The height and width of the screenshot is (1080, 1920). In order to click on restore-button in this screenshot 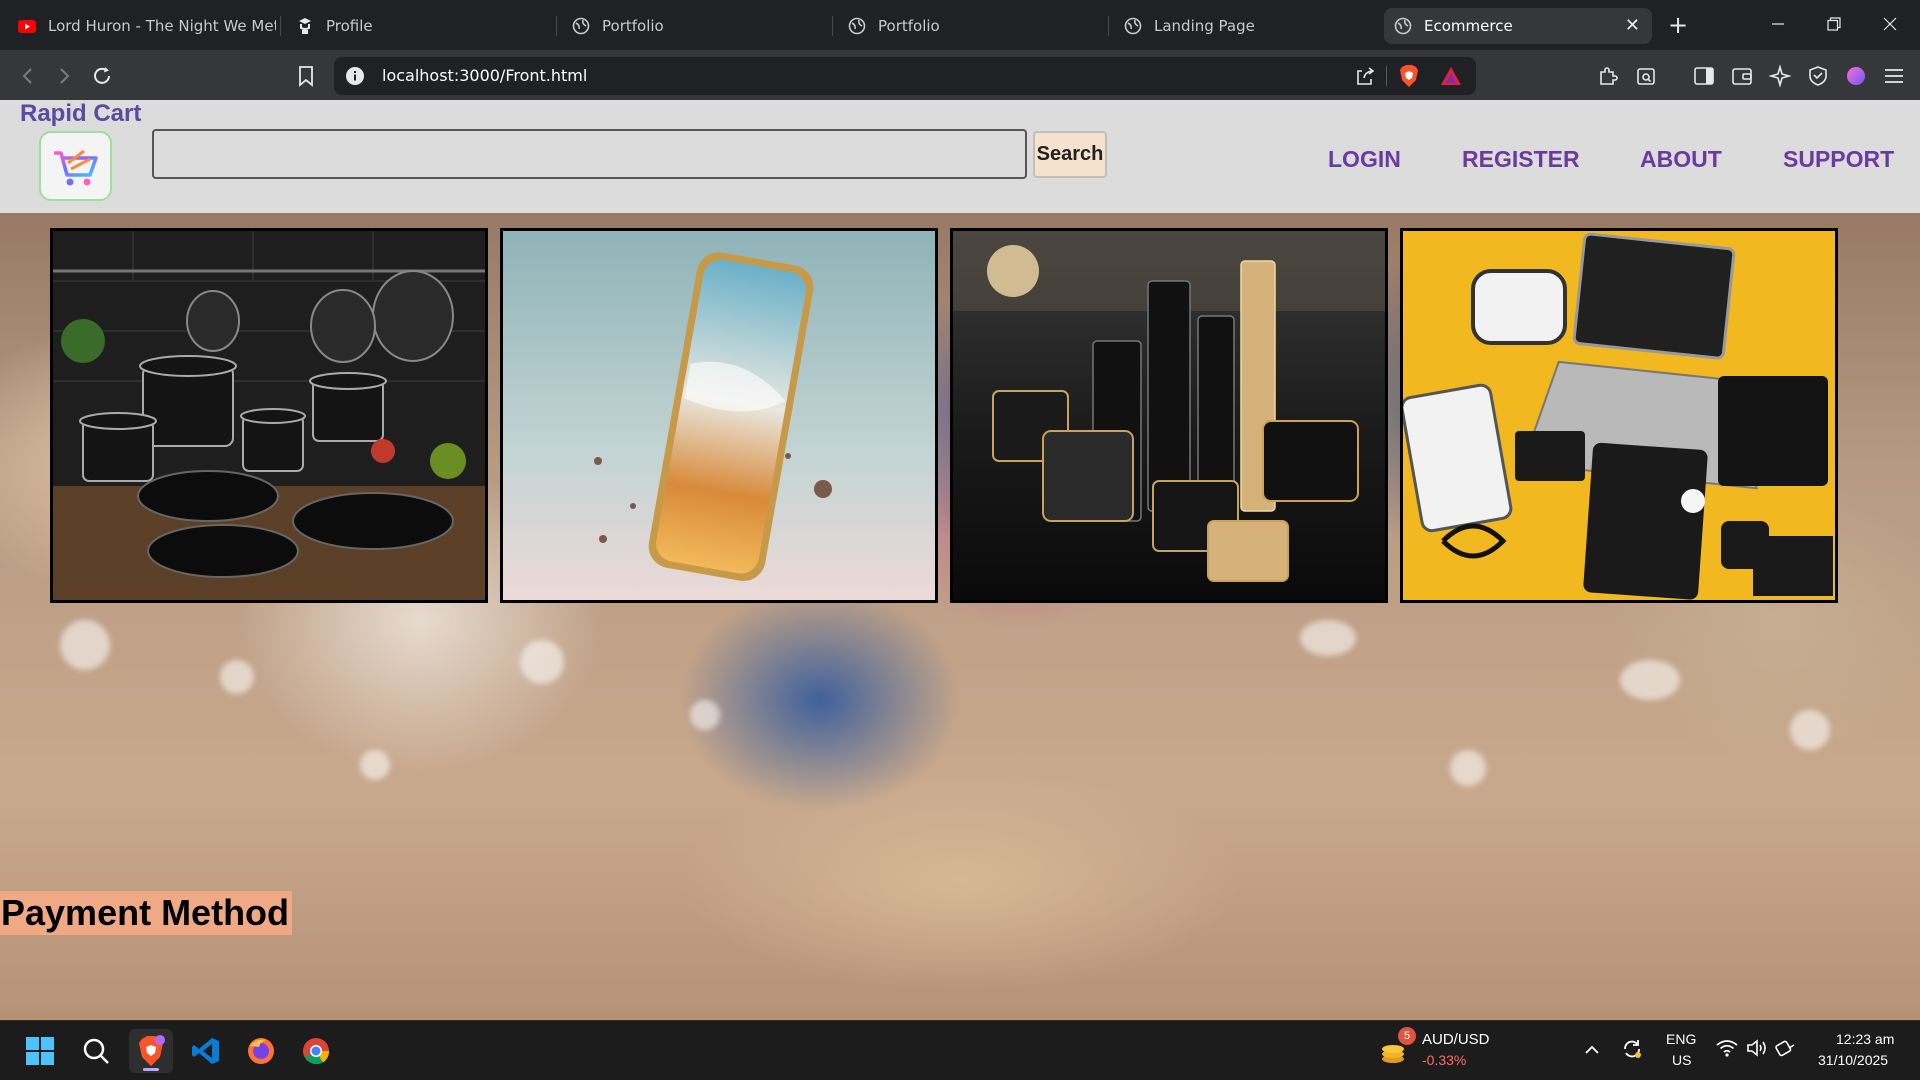, I will do `click(1834, 24)`.